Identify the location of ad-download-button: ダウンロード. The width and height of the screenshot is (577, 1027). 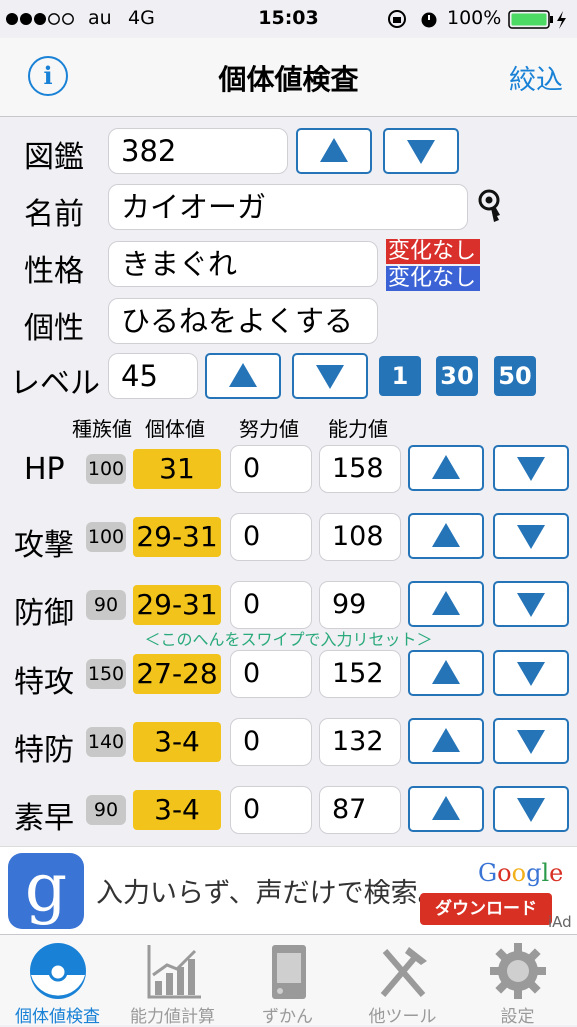
(486, 909).